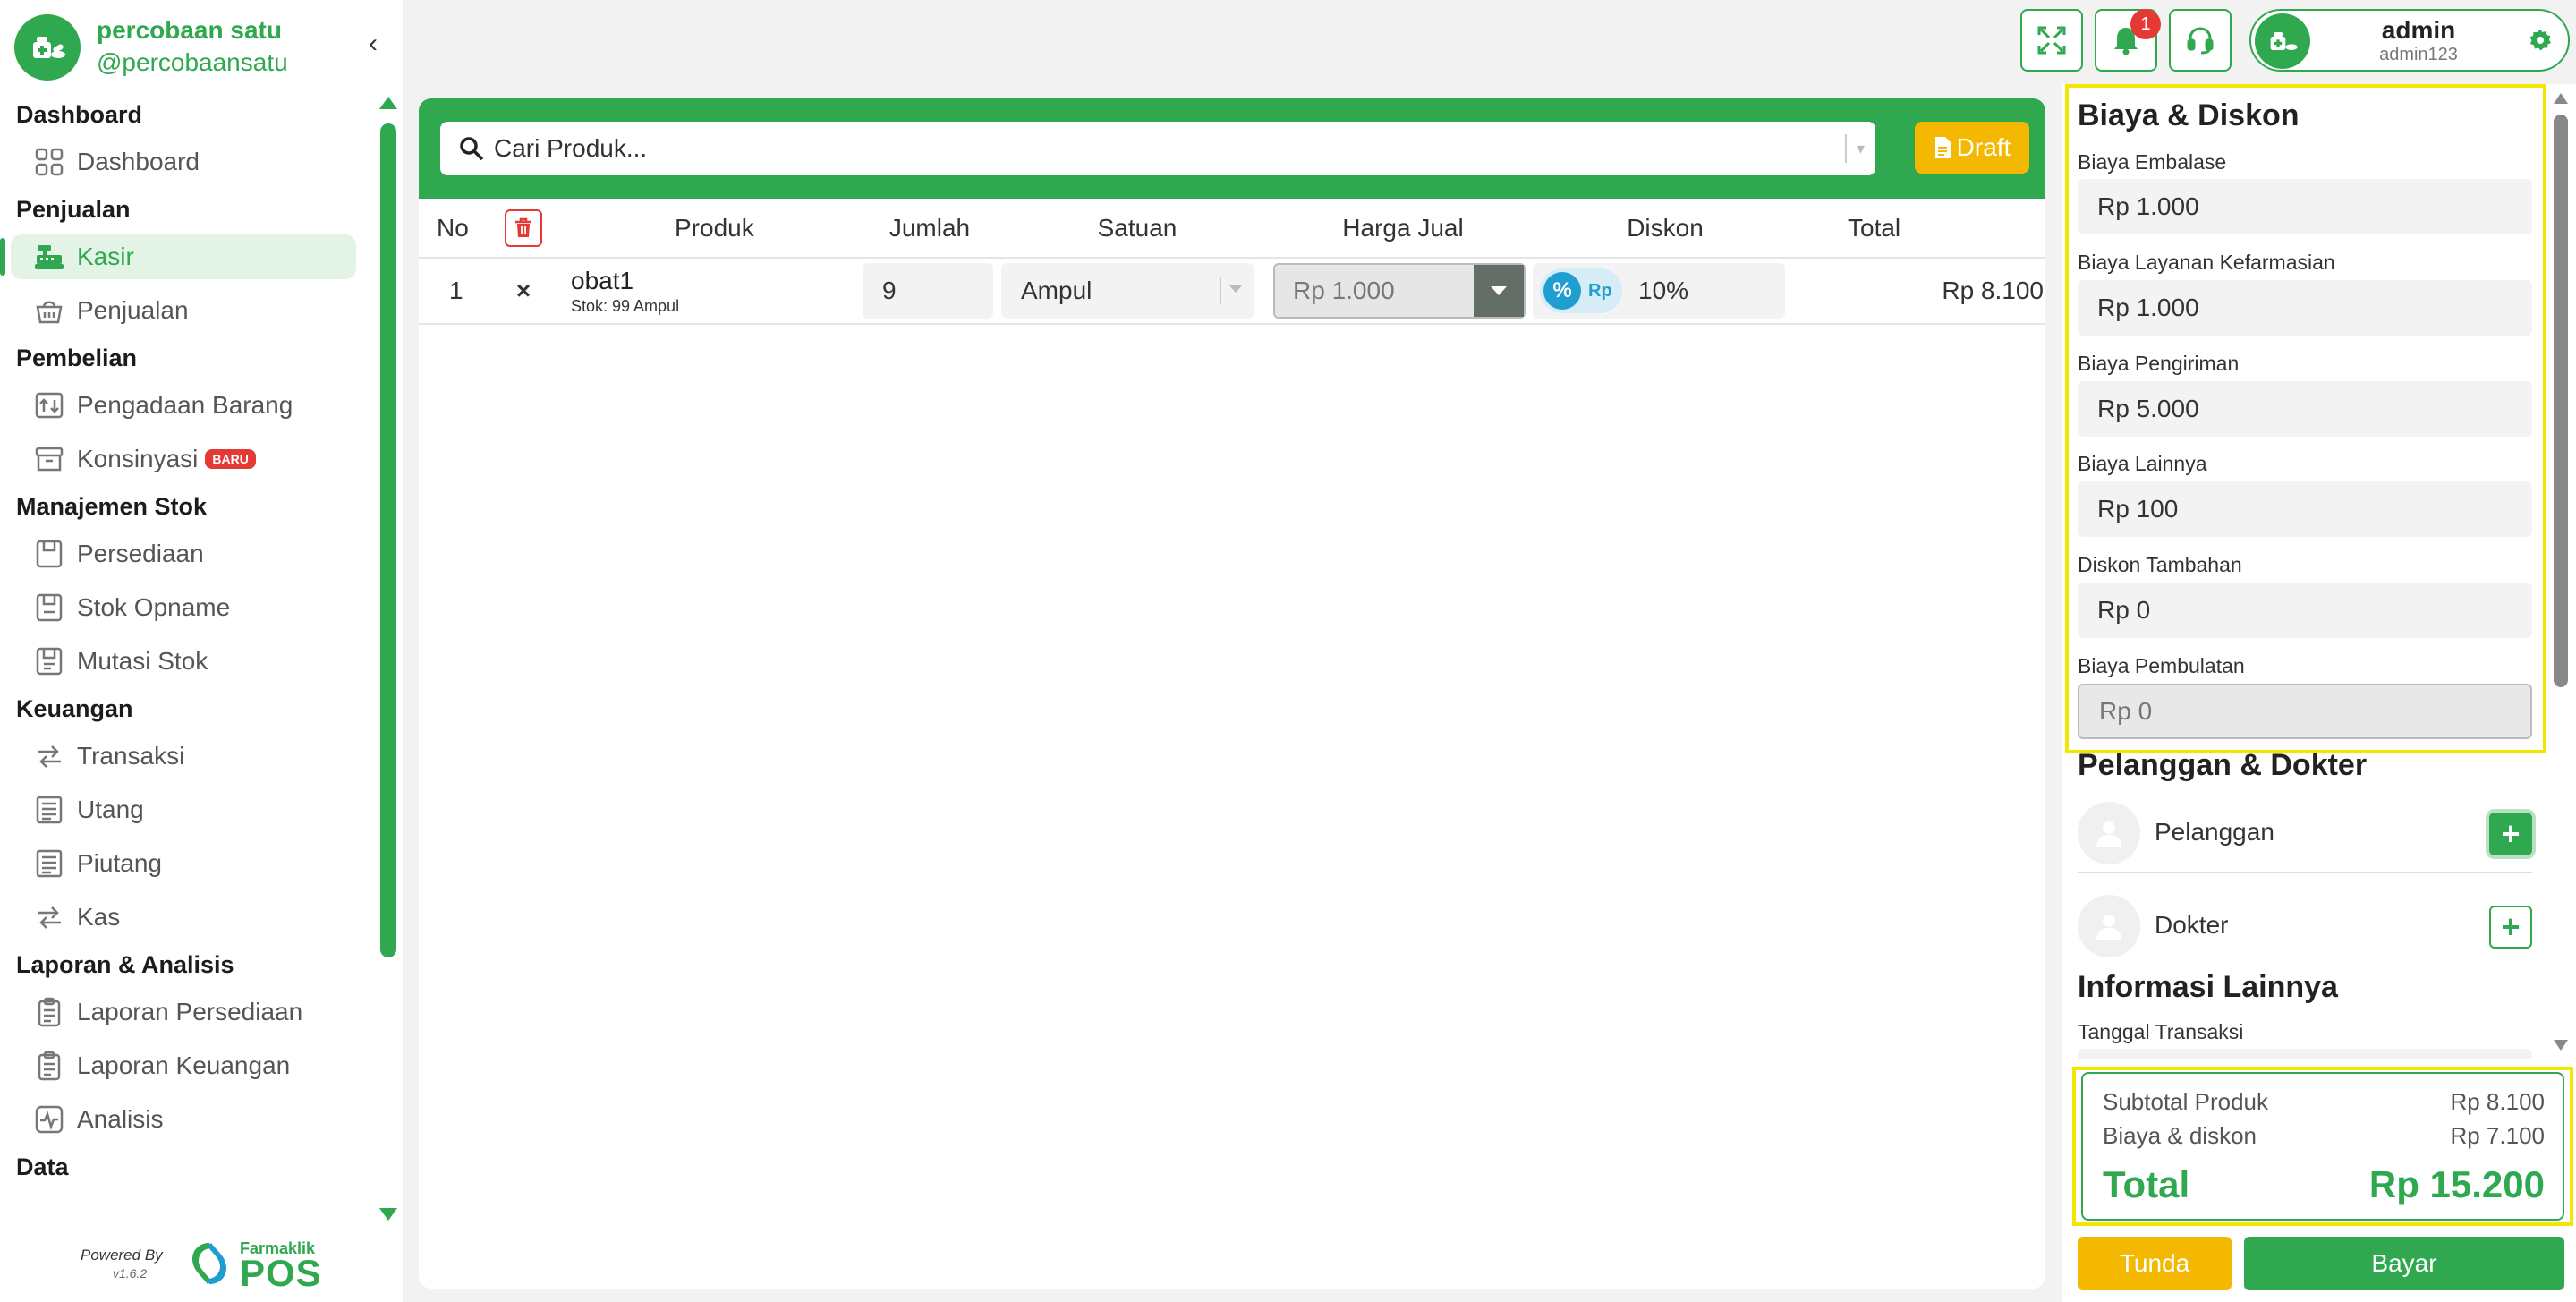  Describe the element at coordinates (2142, 463) in the screenshot. I see `field-label-lainnya: Biaya Lainnya` at that location.